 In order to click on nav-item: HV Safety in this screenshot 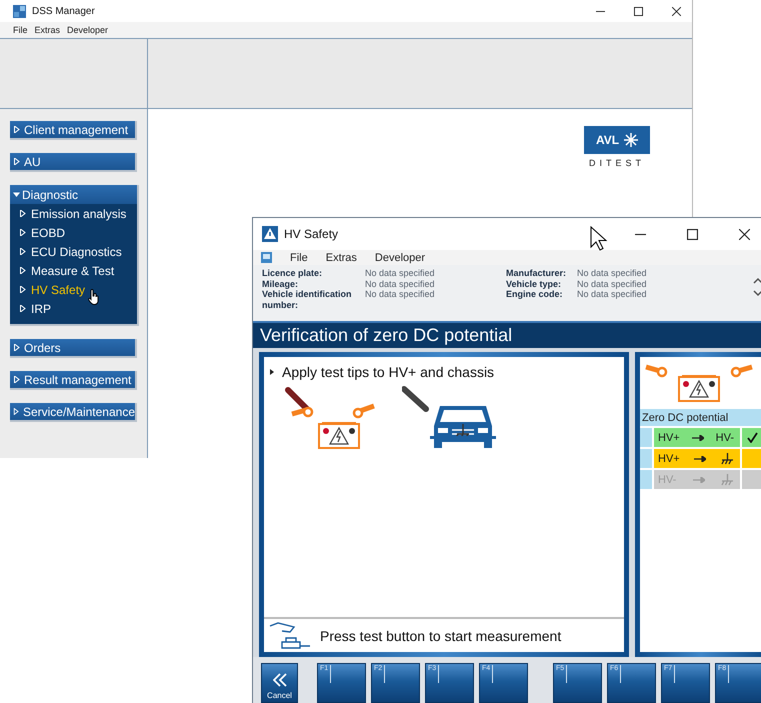, I will do `click(73, 289)`.